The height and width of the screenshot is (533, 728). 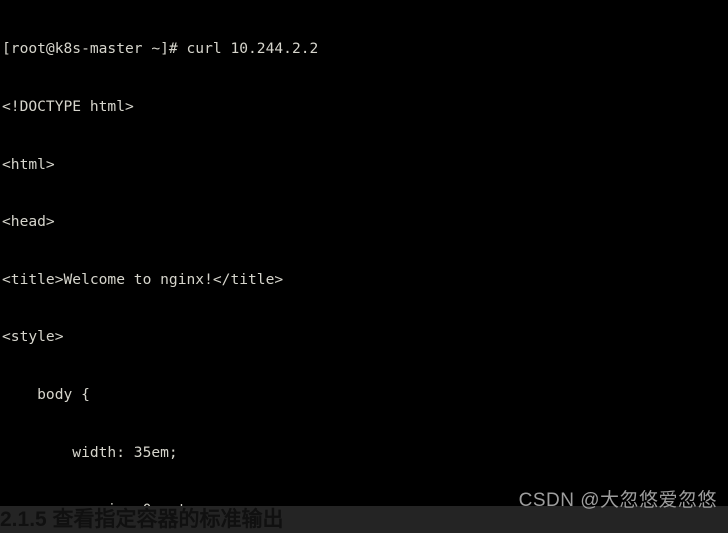 I want to click on terminal-output-line: <head>, so click(x=28, y=222).